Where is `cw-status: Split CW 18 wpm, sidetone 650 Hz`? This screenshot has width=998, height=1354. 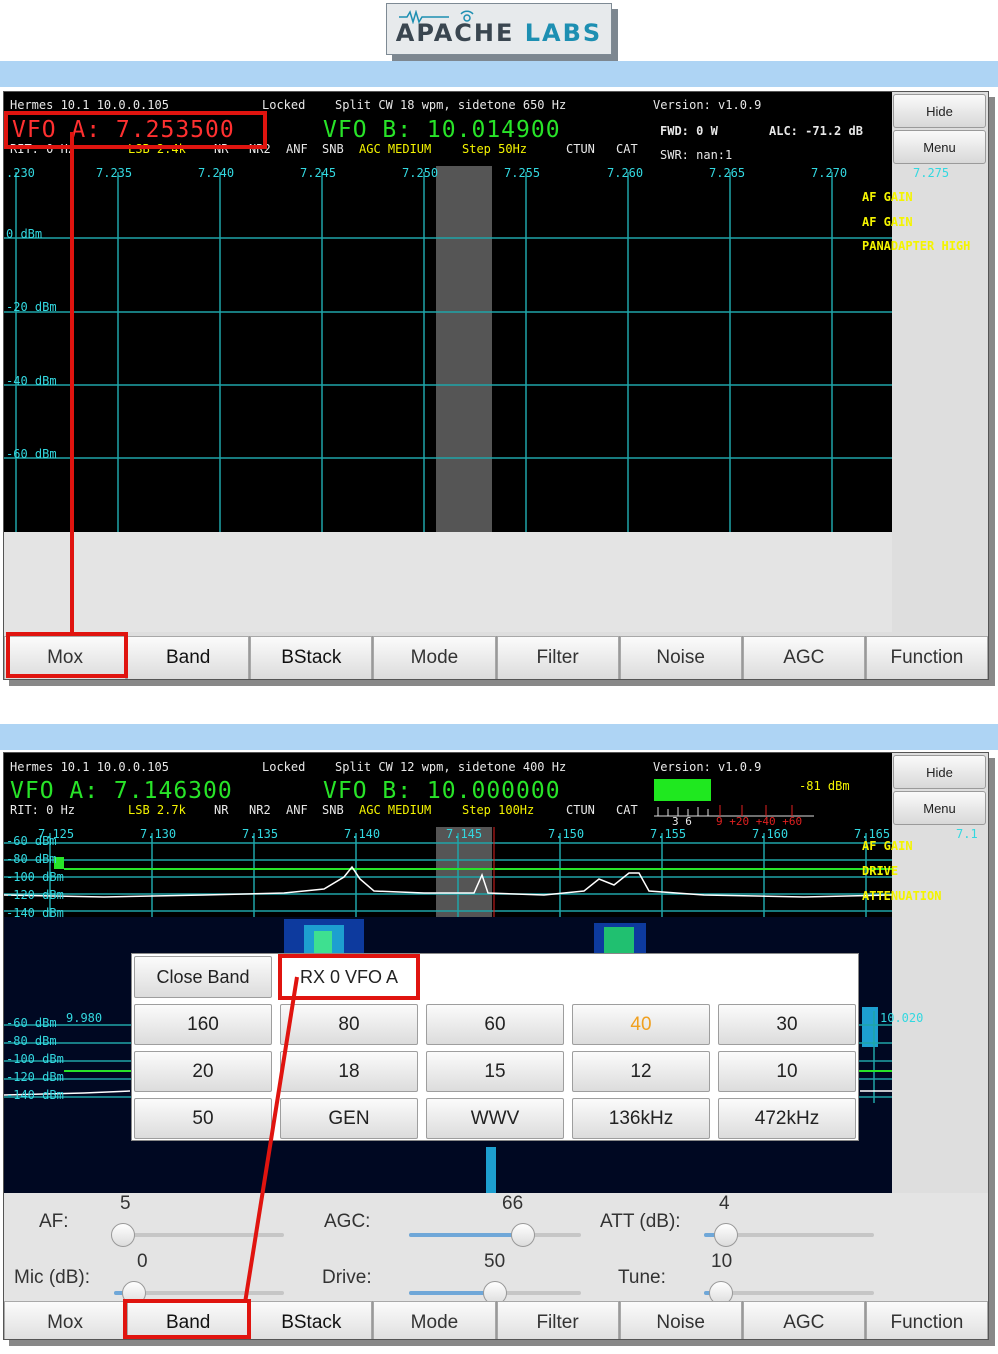 cw-status: Split CW 18 wpm, sidetone 650 Hz is located at coordinates (451, 105).